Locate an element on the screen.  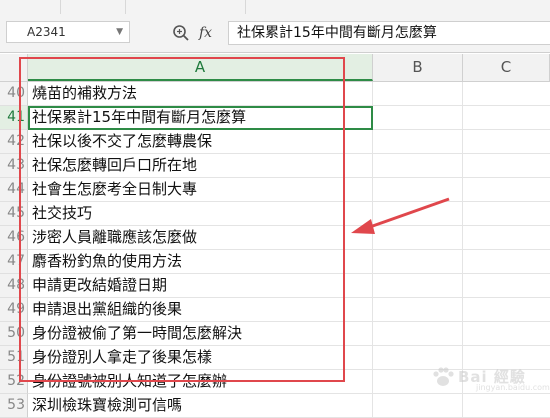
row-number: 42 is located at coordinates (14, 142).